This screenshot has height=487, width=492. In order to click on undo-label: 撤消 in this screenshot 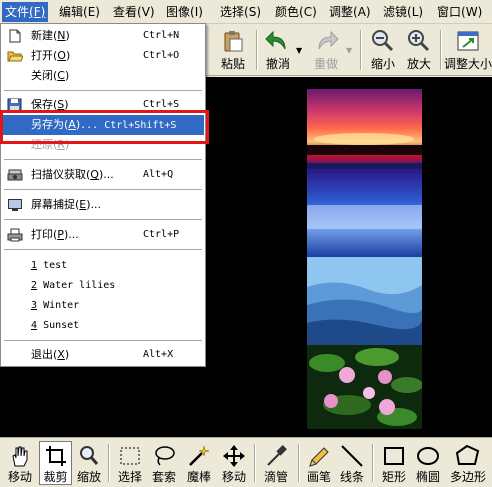, I will do `click(277, 64)`.